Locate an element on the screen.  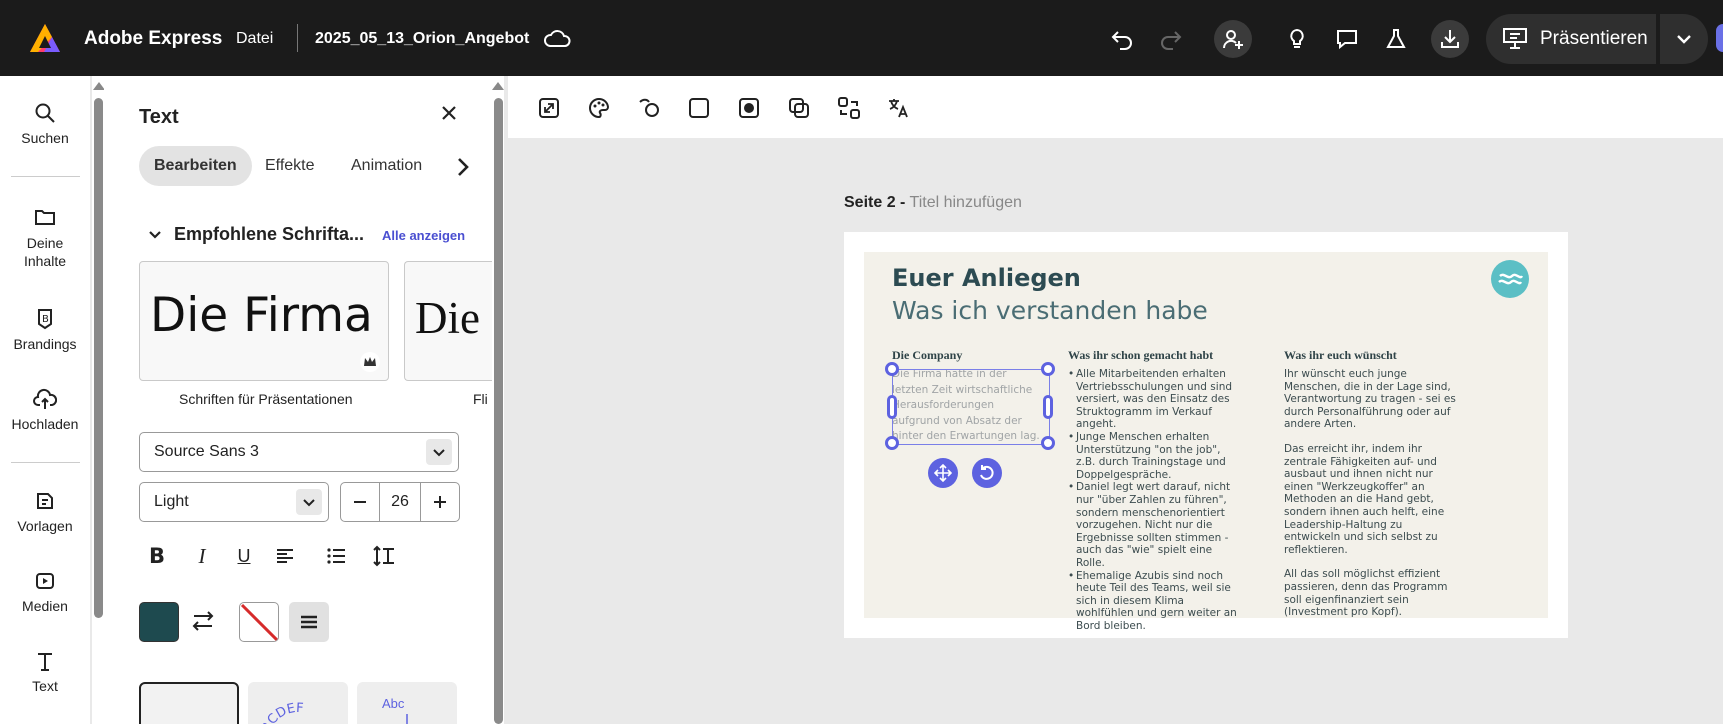
comments-button is located at coordinates (1347, 39).